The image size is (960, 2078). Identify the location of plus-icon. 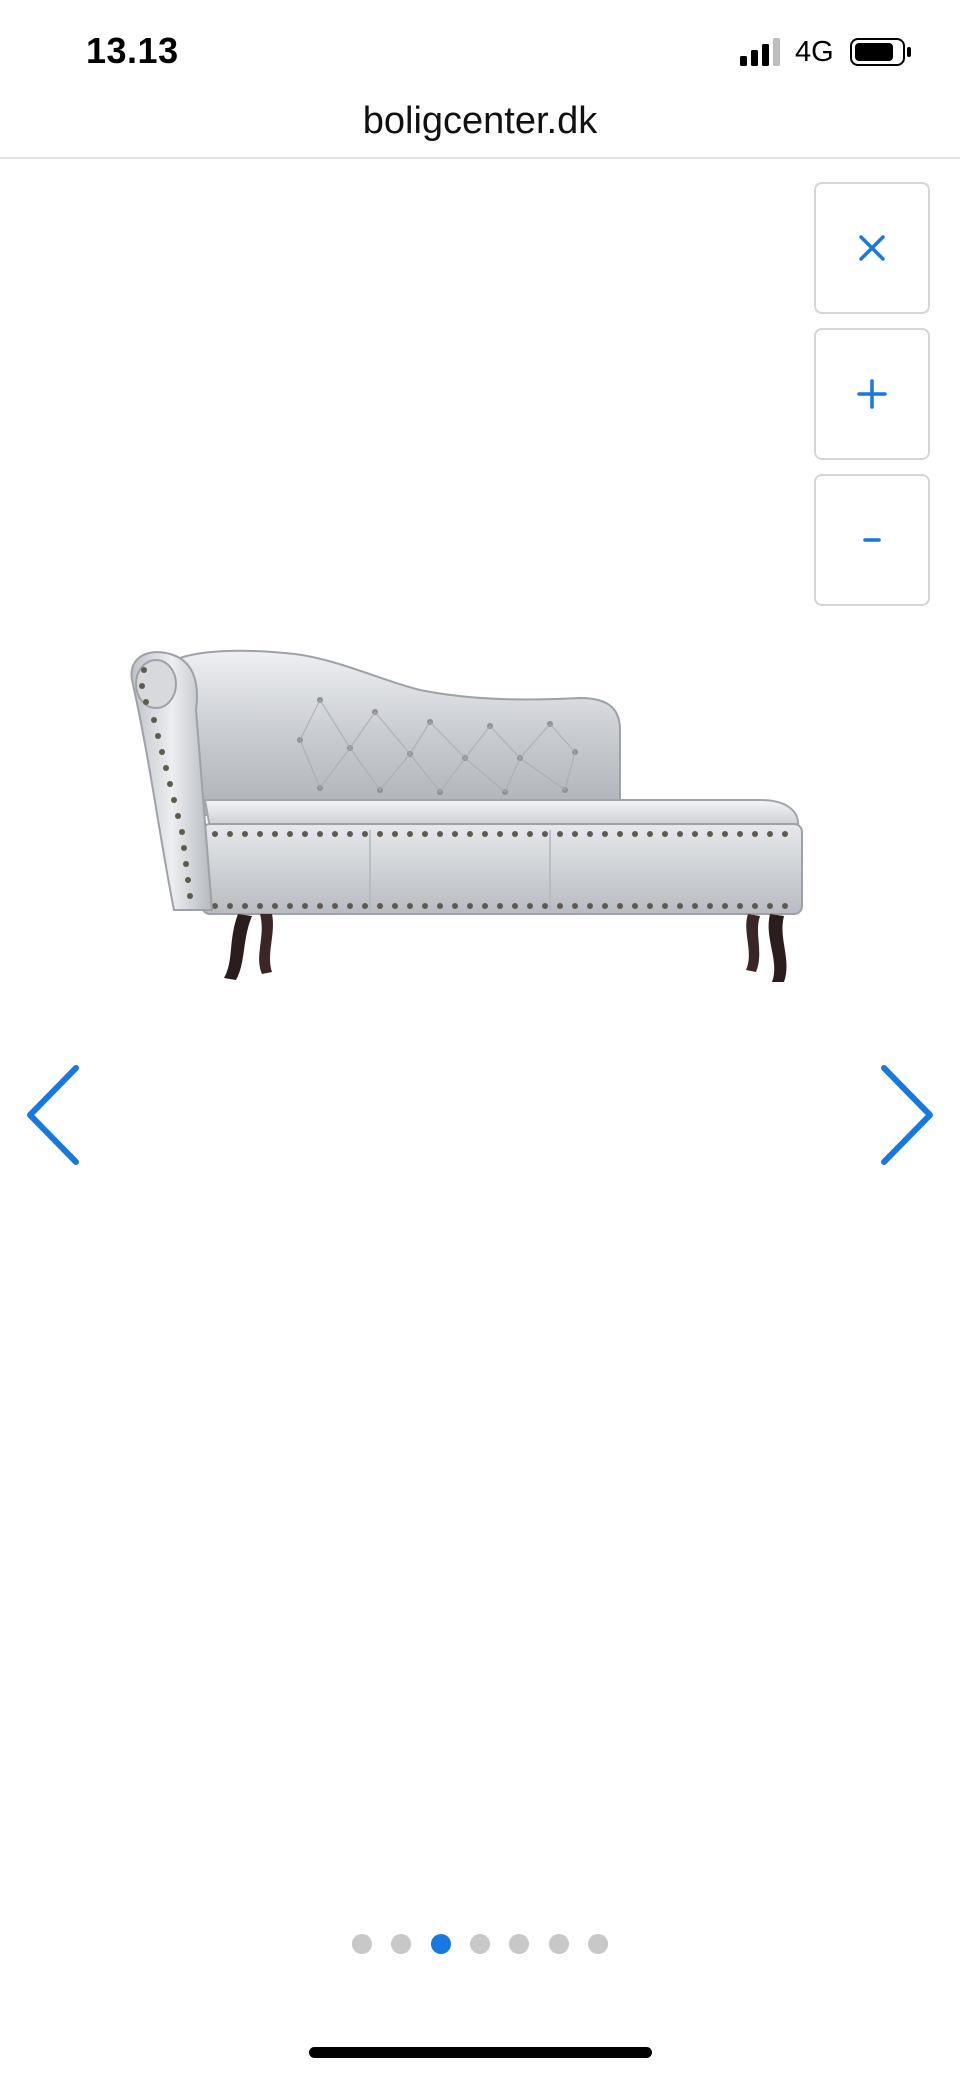
(872, 394).